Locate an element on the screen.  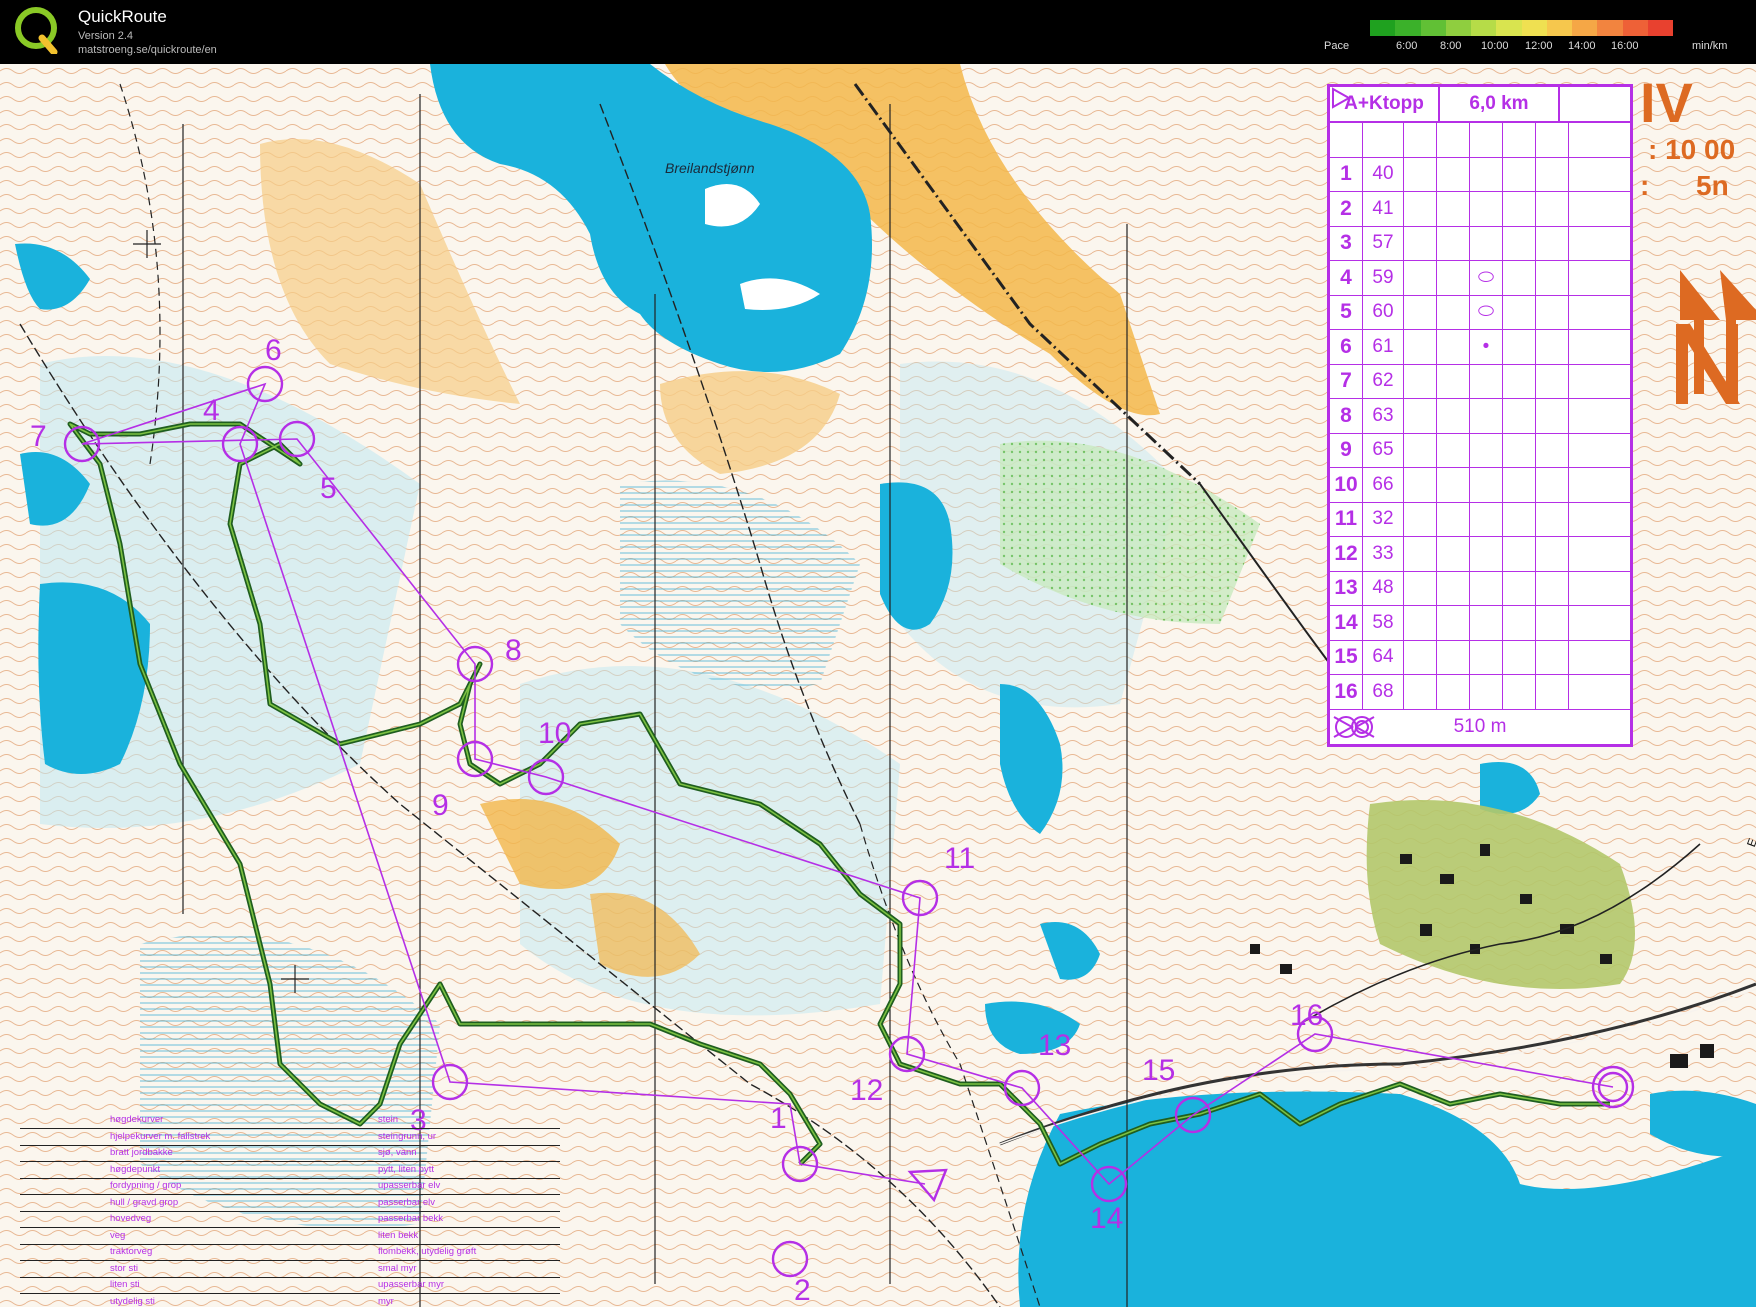
control-description-row: 16 68 is located at coordinates (1480, 692).